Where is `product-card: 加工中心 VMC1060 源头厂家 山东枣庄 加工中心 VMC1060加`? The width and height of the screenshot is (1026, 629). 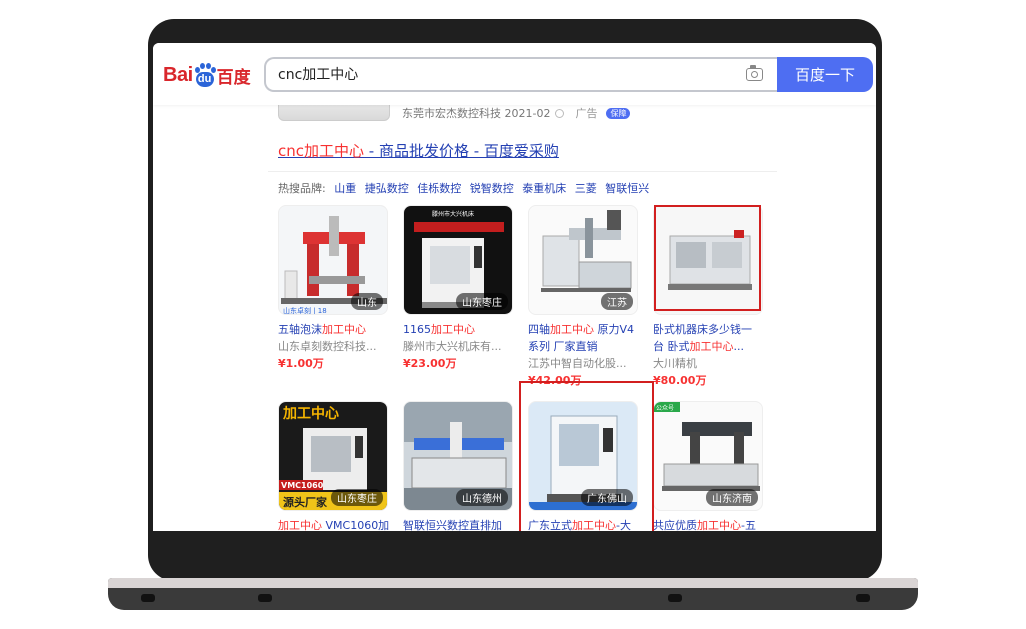 product-card: 加工中心 VMC1060 源头厂家 山东枣庄 加工中心 VMC1060加 is located at coordinates (334, 466).